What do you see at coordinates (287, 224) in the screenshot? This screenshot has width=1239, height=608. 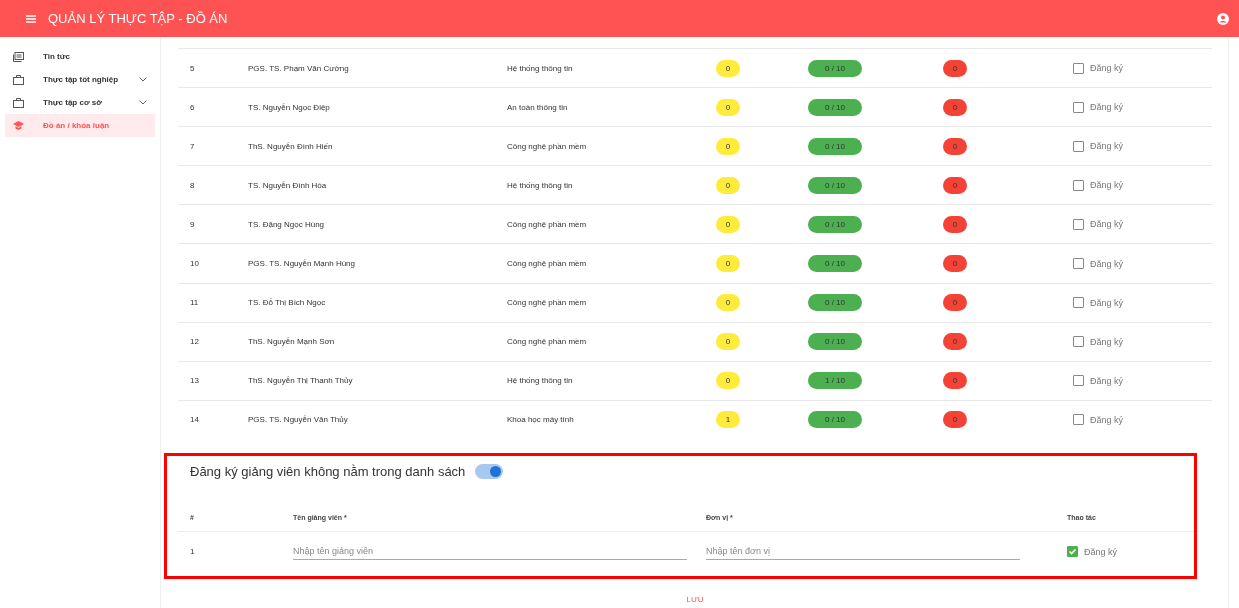 I see `lecturer-name: TS. Đặng Ngọc Hùng` at bounding box center [287, 224].